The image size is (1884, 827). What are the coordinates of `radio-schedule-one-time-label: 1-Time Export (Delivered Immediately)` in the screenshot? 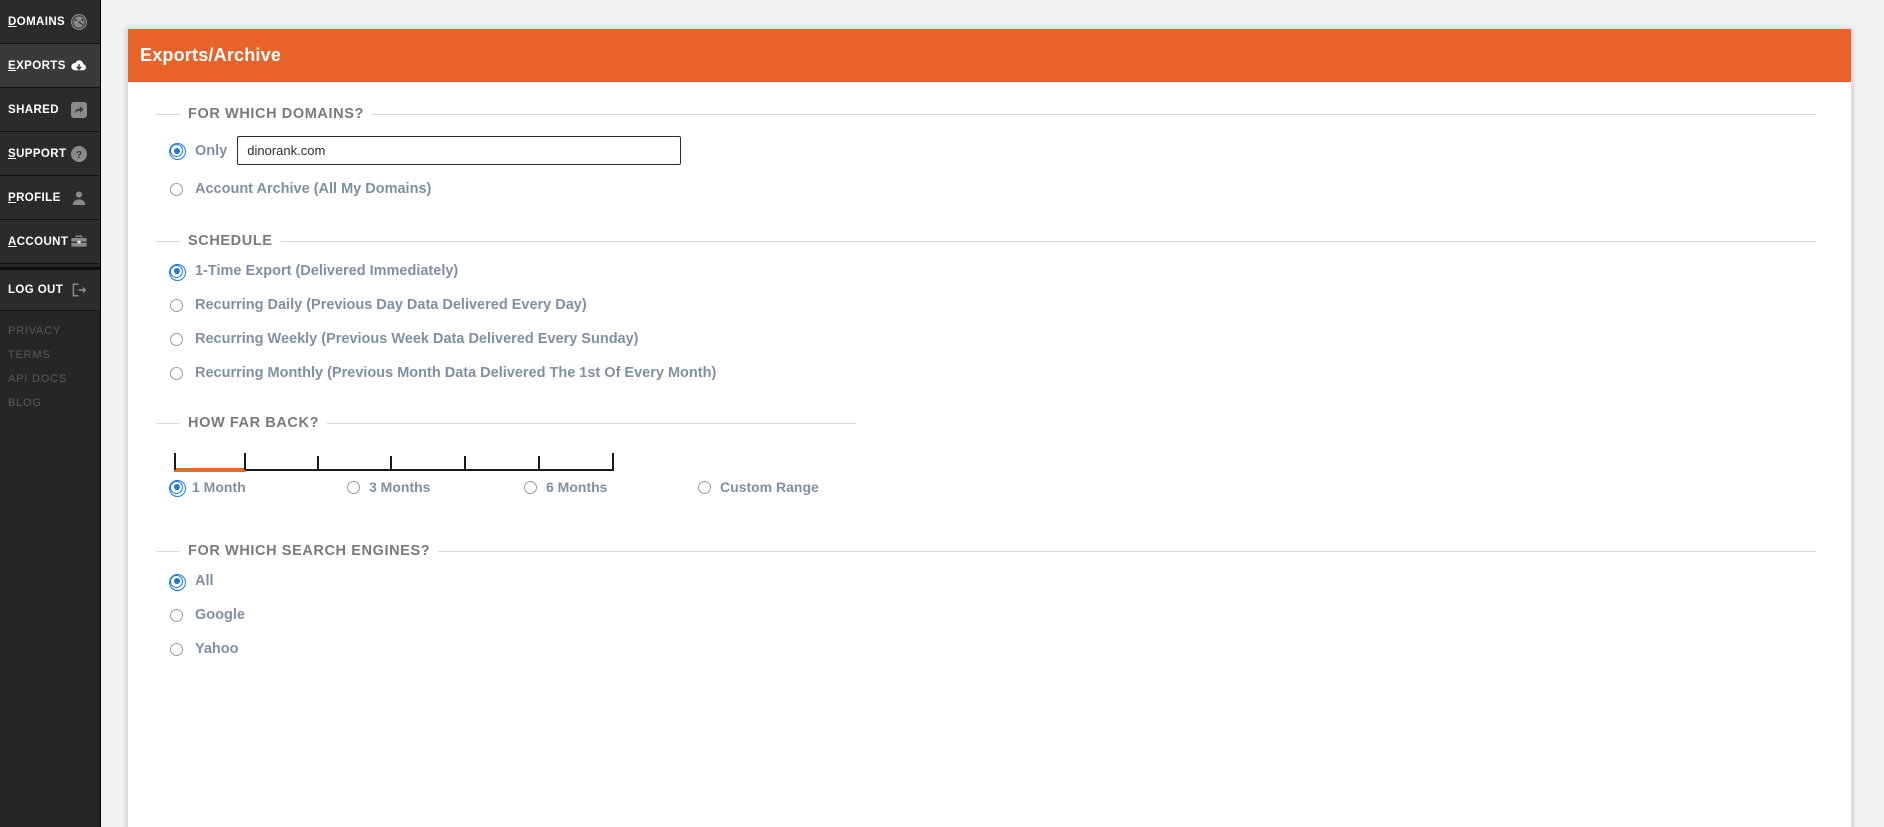 It's located at (327, 271).